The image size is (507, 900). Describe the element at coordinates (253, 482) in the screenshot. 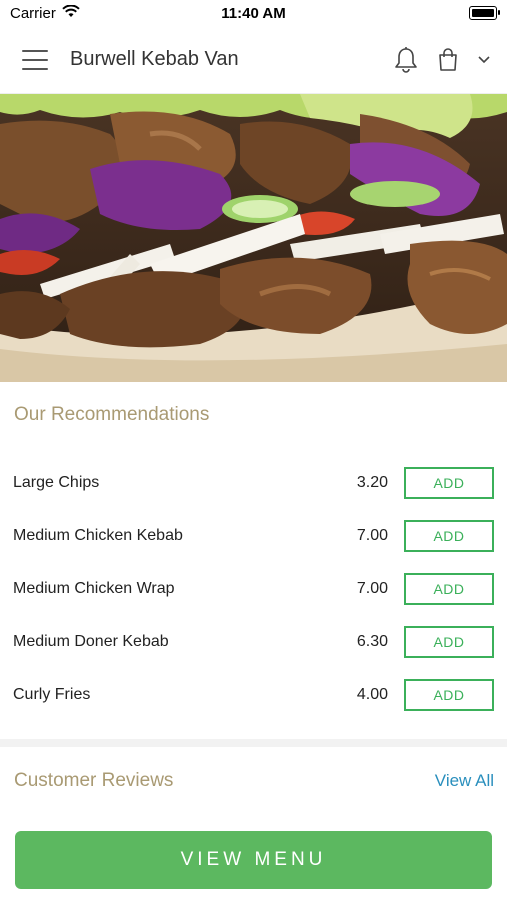

I see `list-item: Large Chips 3.20 ADD` at that location.